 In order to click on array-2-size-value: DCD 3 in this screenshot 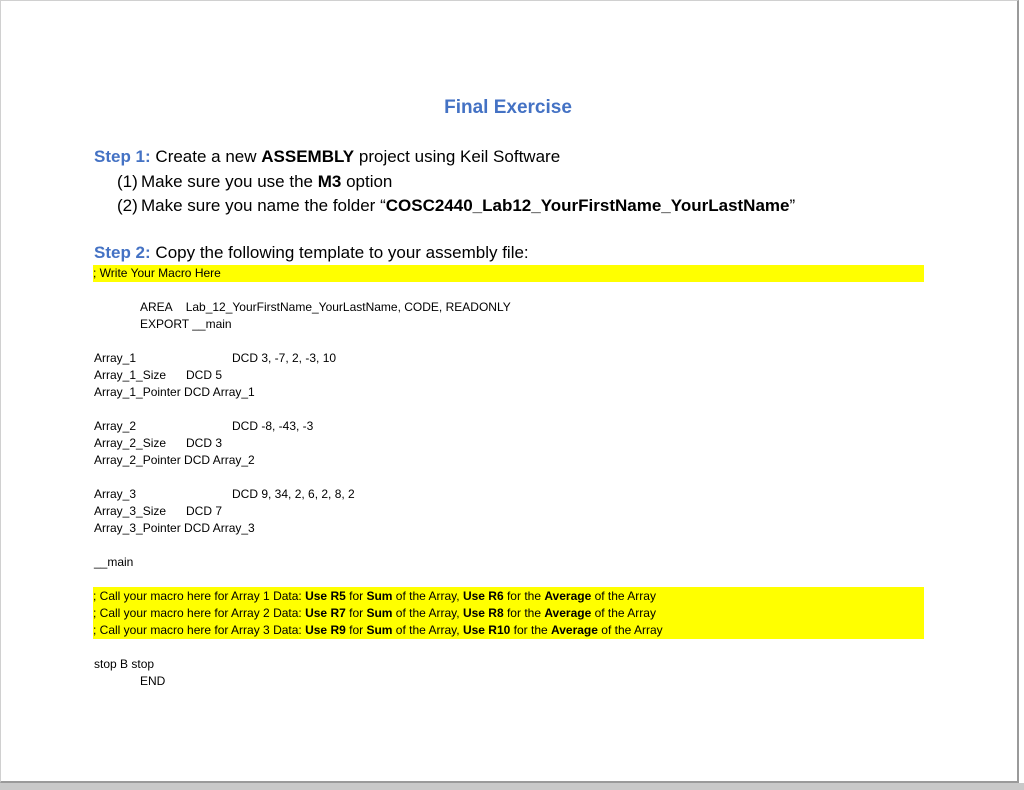, I will do `click(204, 443)`.